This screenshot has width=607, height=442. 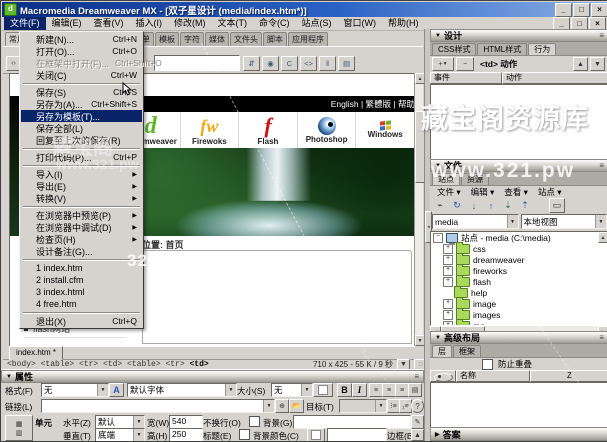 What do you see at coordinates (81, 304) in the screenshot?
I see `file-menu-item-25: 4 free.htm` at bounding box center [81, 304].